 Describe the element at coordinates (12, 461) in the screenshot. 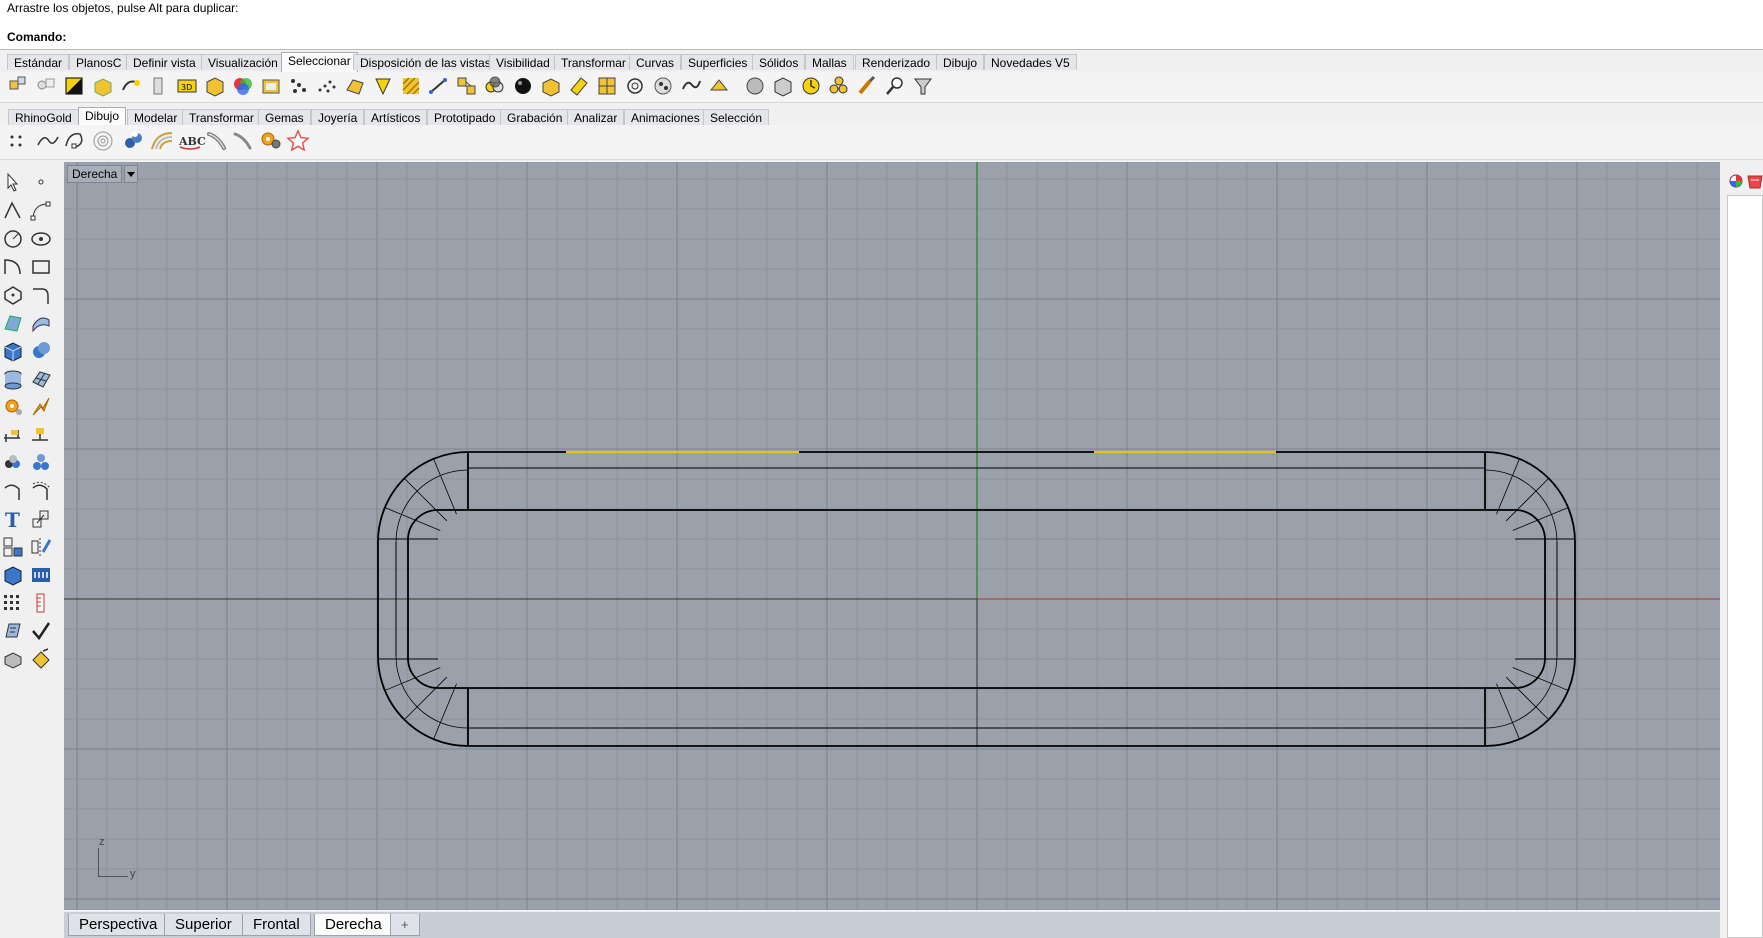

I see `group-icon` at that location.